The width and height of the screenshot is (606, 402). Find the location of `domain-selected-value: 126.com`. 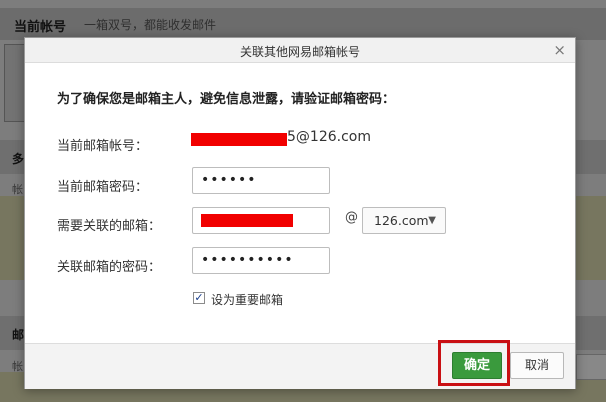

domain-selected-value: 126.com is located at coordinates (401, 220).